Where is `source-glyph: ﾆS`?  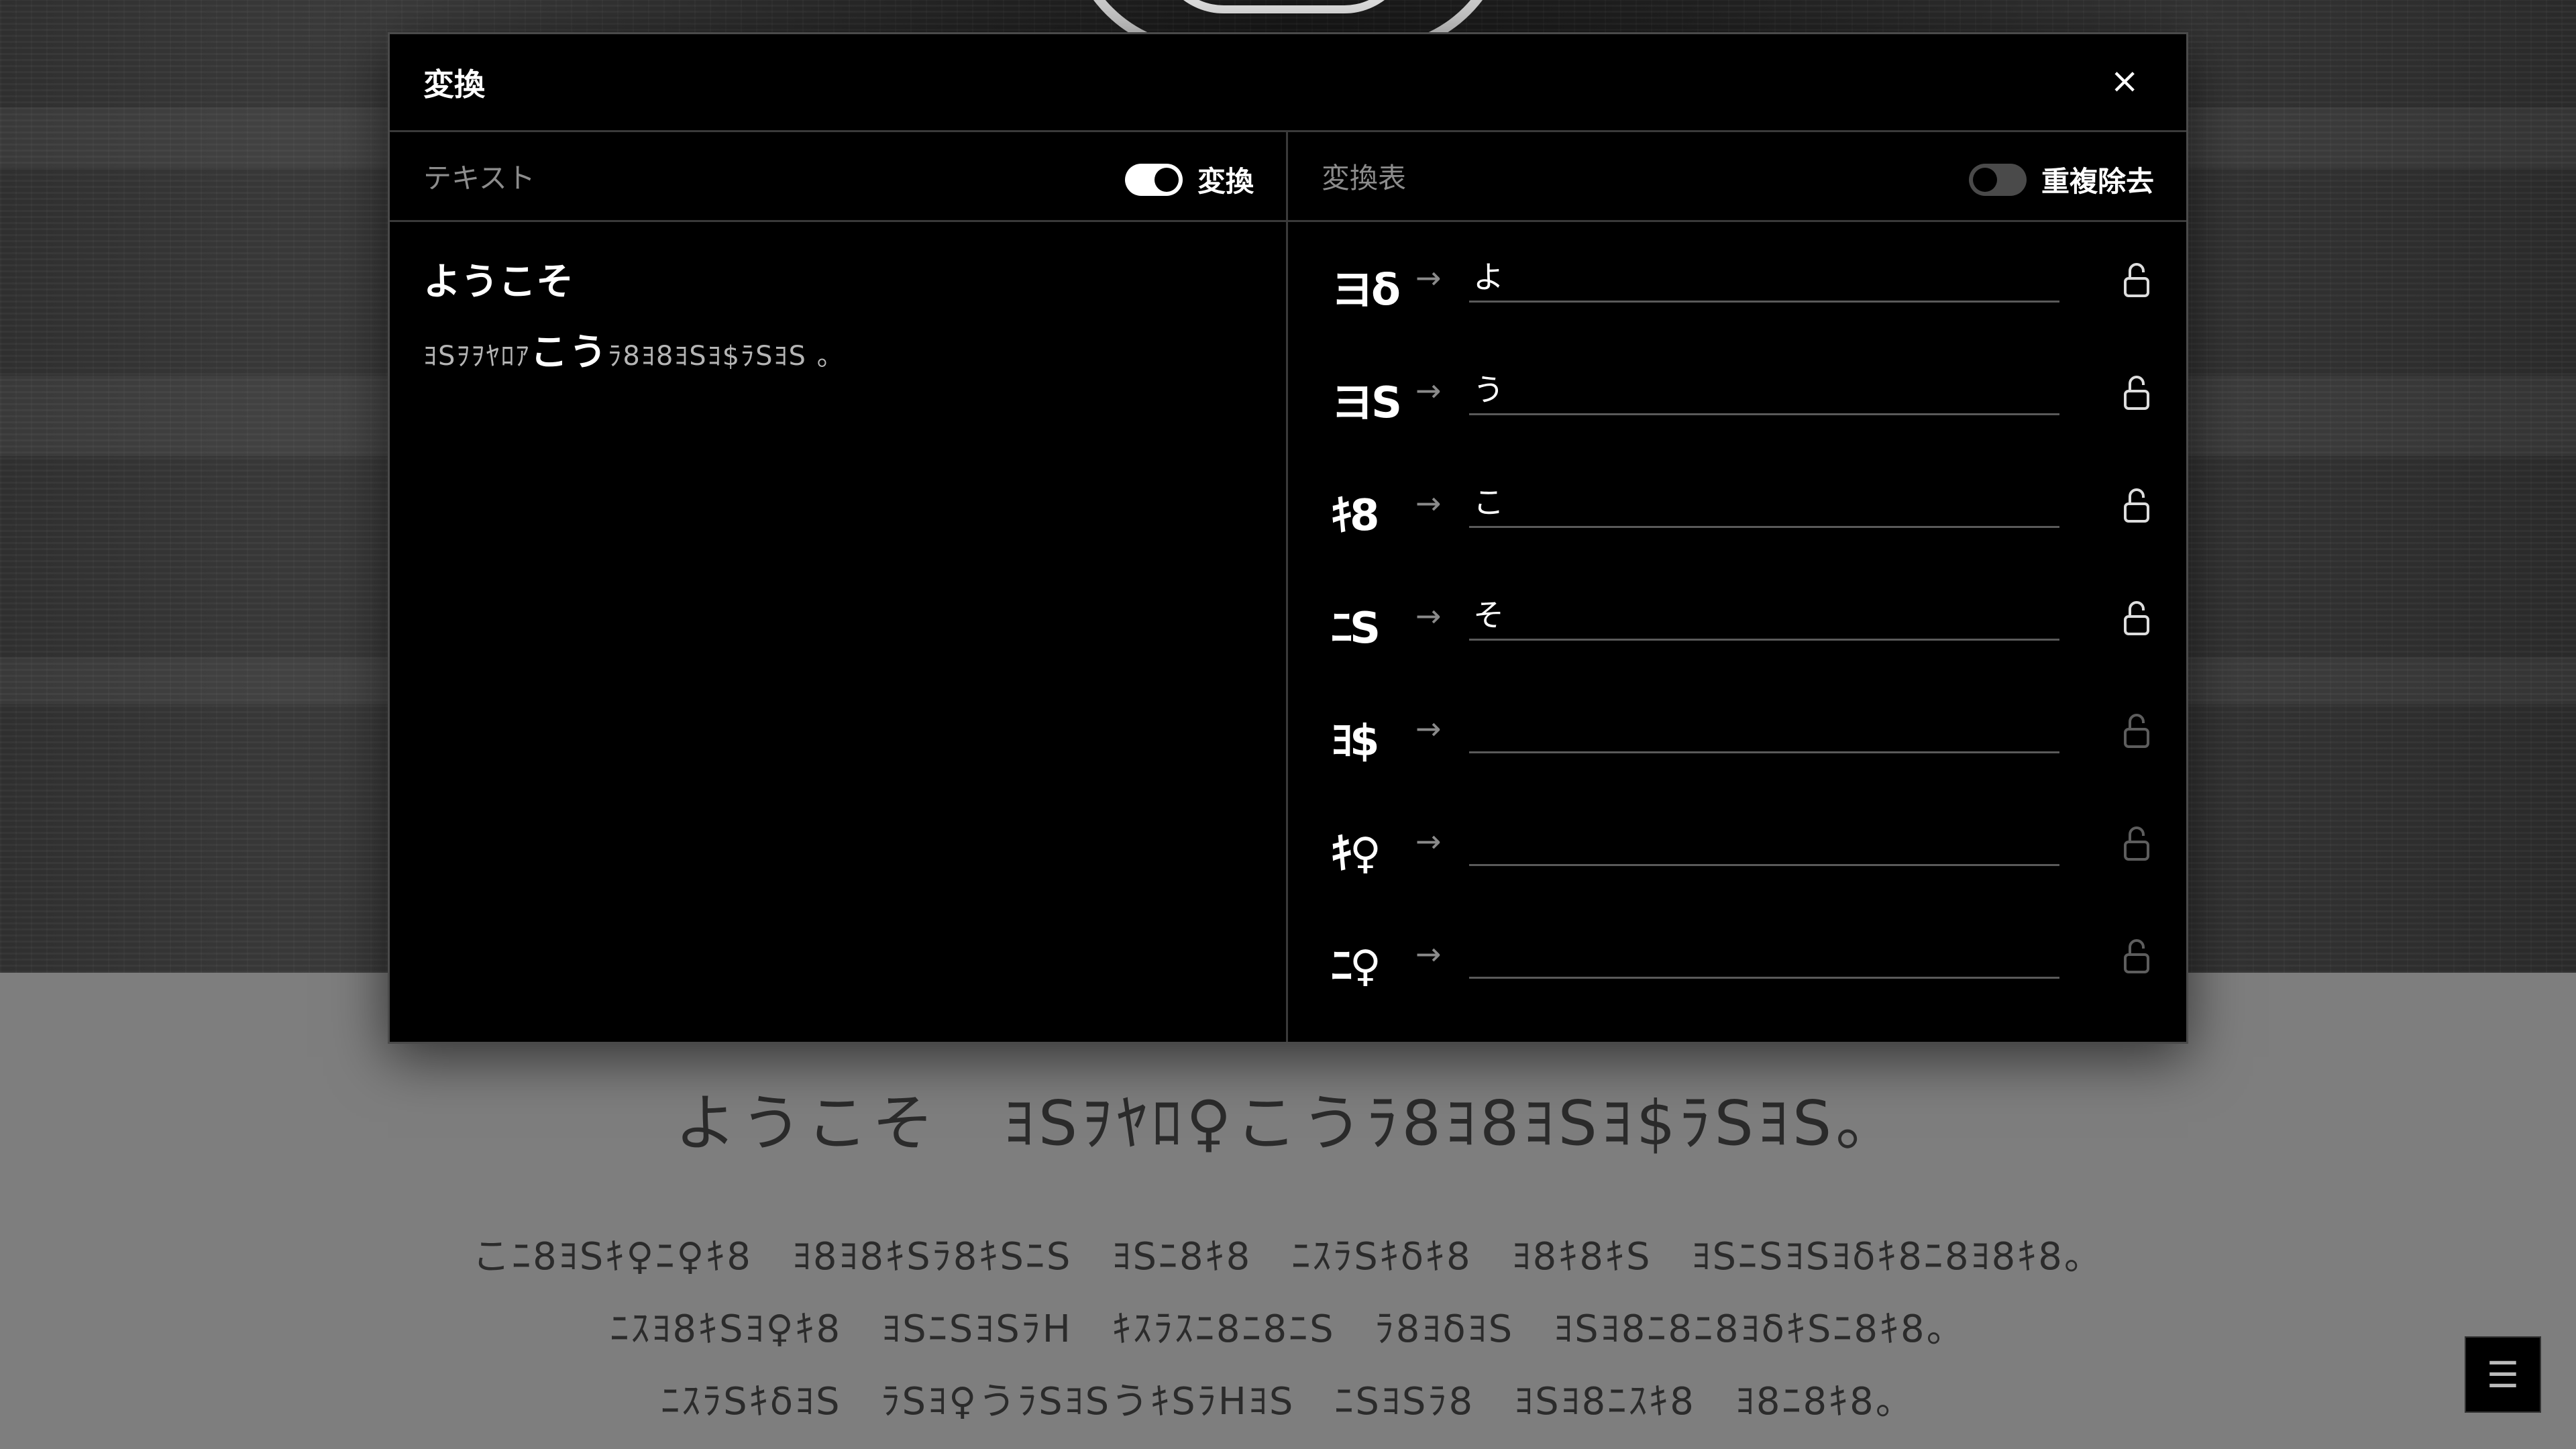 source-glyph: ﾆS is located at coordinates (1356, 628).